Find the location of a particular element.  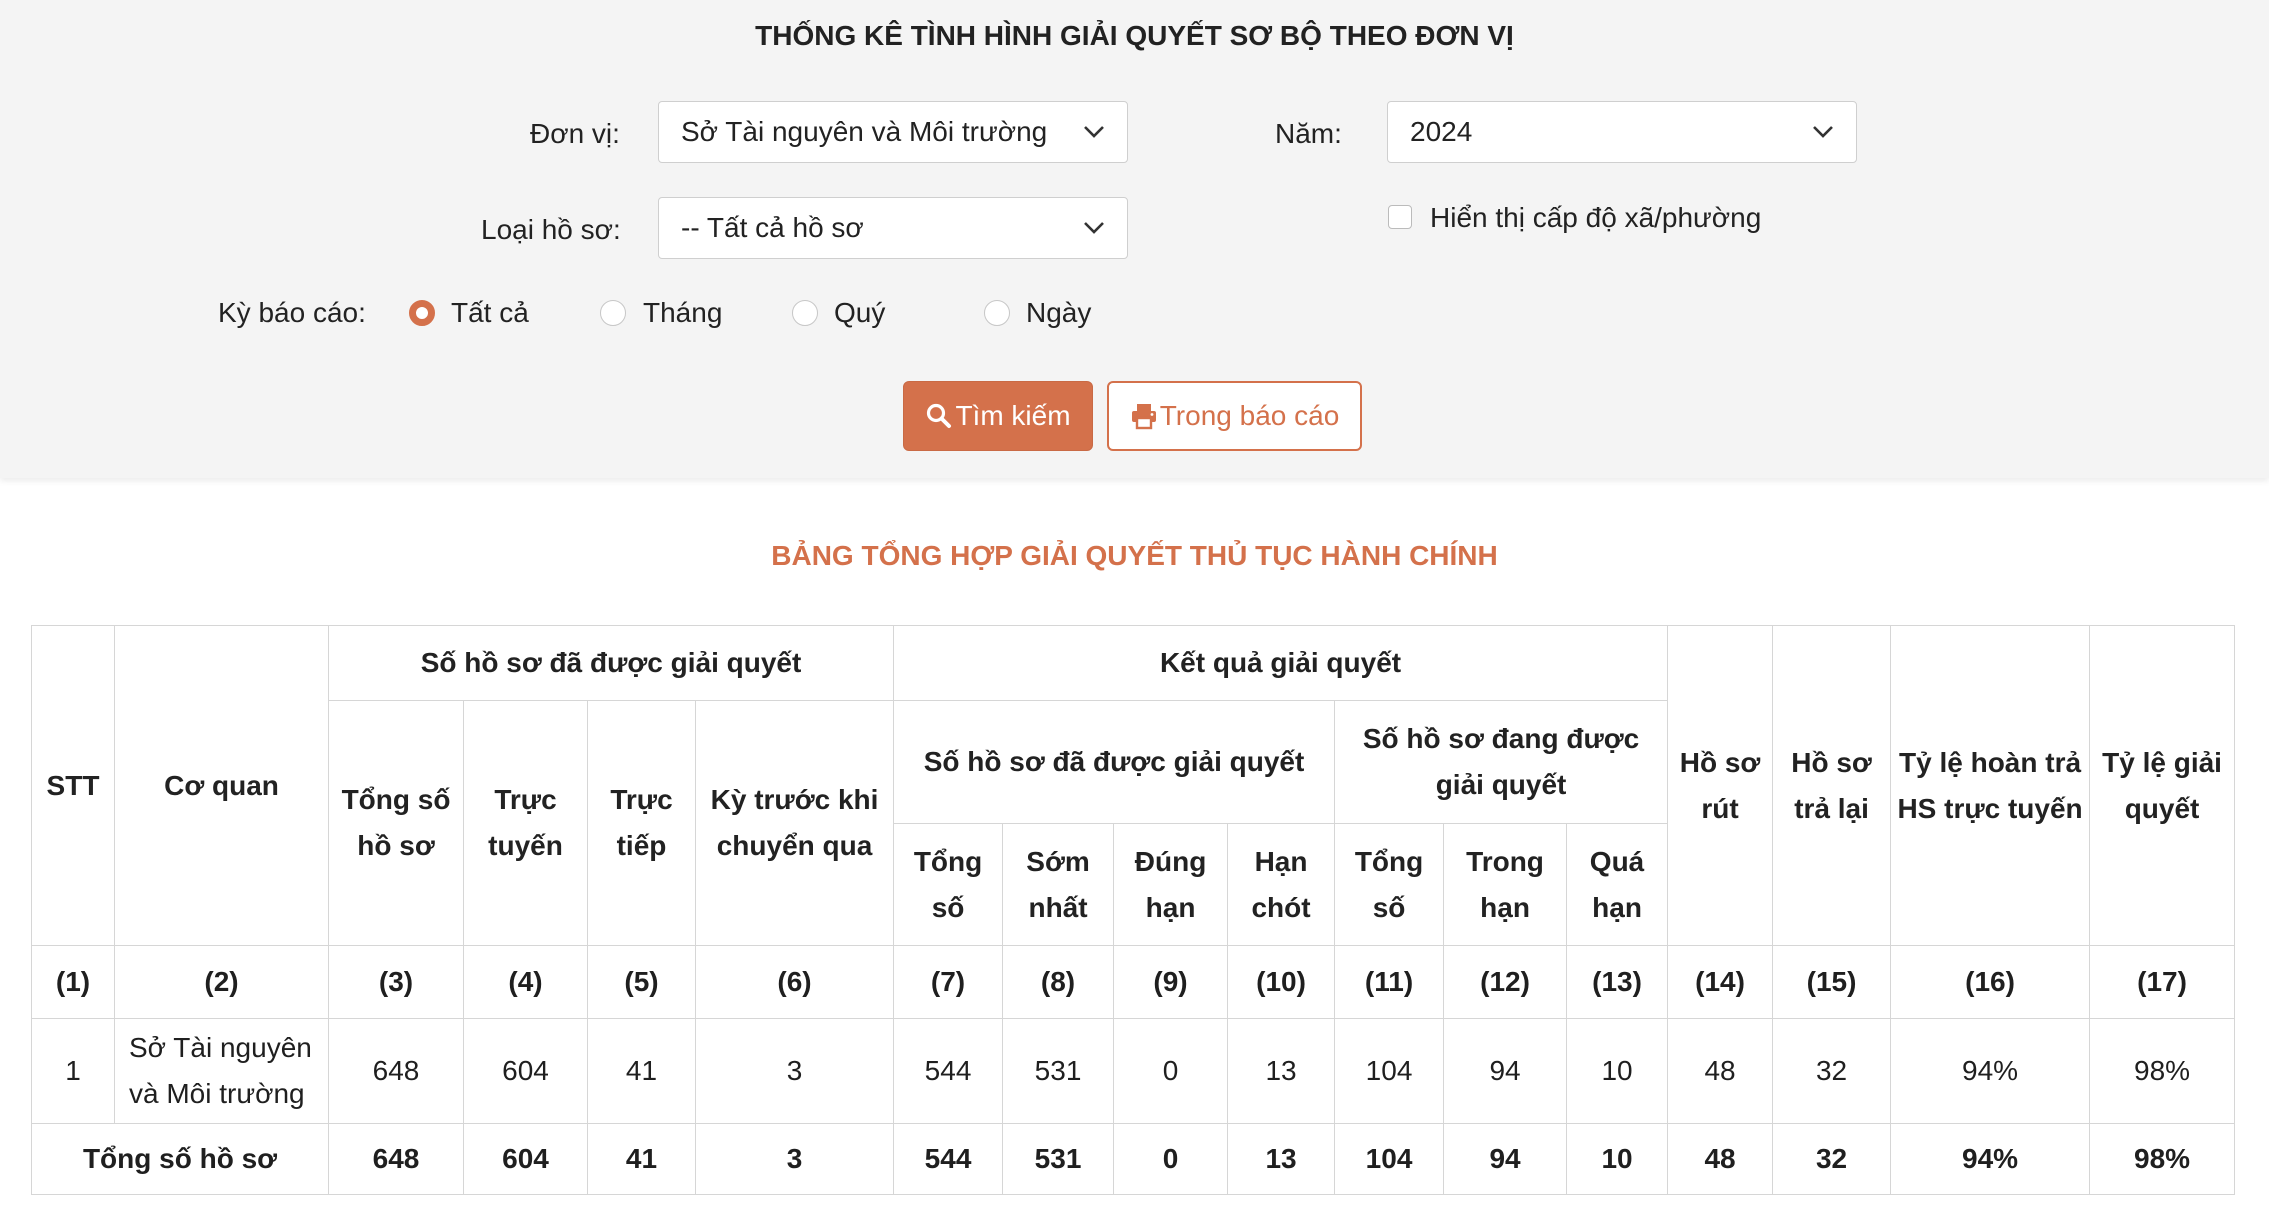

header-ty-le-giai-quyet: Tỷ lệ giải quyết is located at coordinates (2162, 785).